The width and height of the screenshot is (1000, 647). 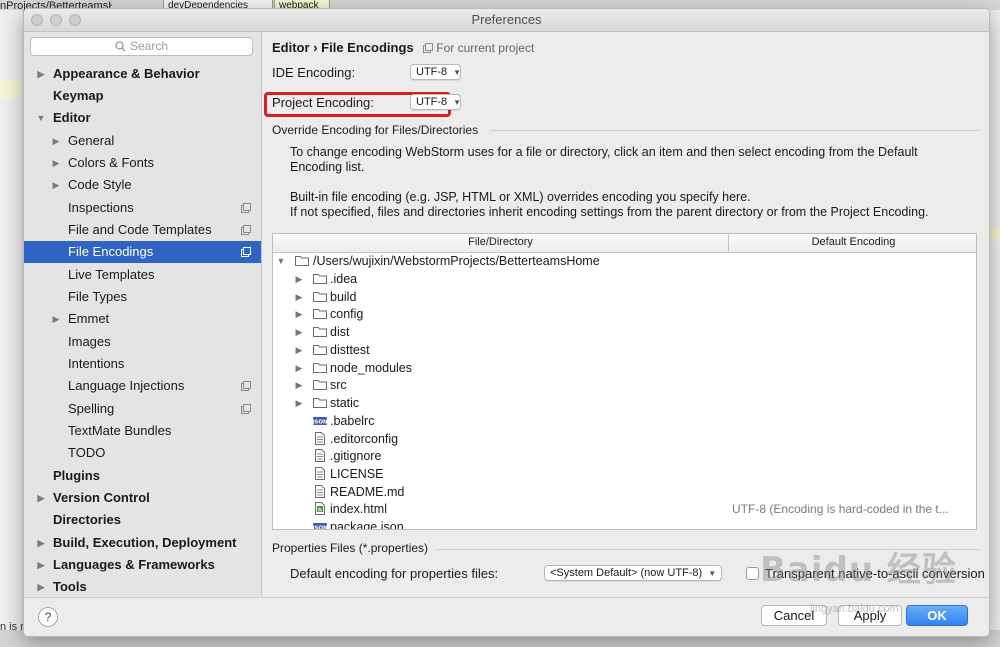 What do you see at coordinates (142, 297) in the screenshot?
I see `sidebar-item-file-types: File Types` at bounding box center [142, 297].